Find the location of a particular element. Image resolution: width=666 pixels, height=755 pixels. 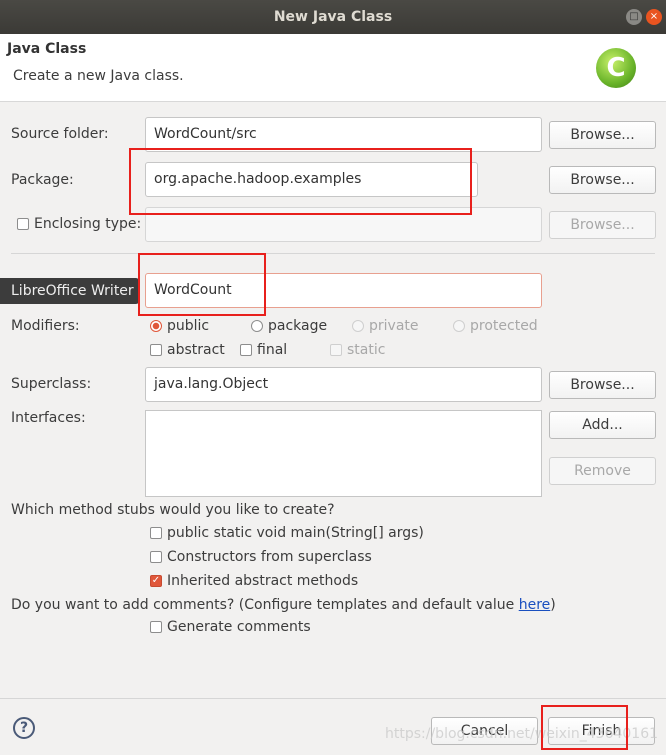

comments-question-close: ) is located at coordinates (553, 605).